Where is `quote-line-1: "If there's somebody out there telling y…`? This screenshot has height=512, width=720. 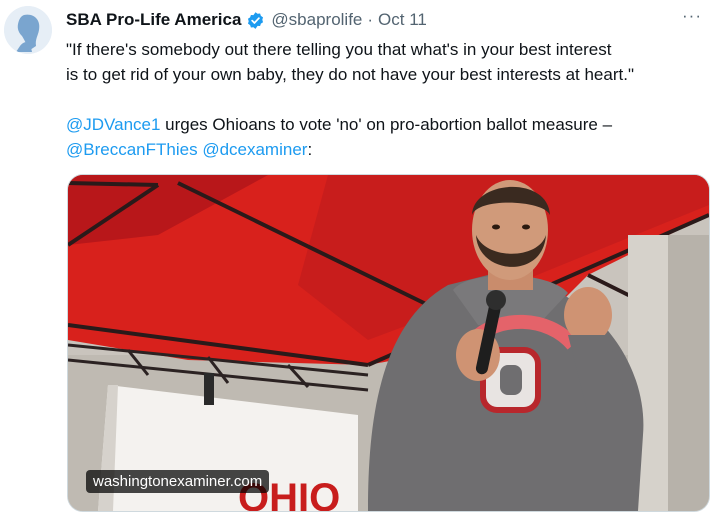 quote-line-1: "If there's somebody out there telling y… is located at coordinates (339, 49).